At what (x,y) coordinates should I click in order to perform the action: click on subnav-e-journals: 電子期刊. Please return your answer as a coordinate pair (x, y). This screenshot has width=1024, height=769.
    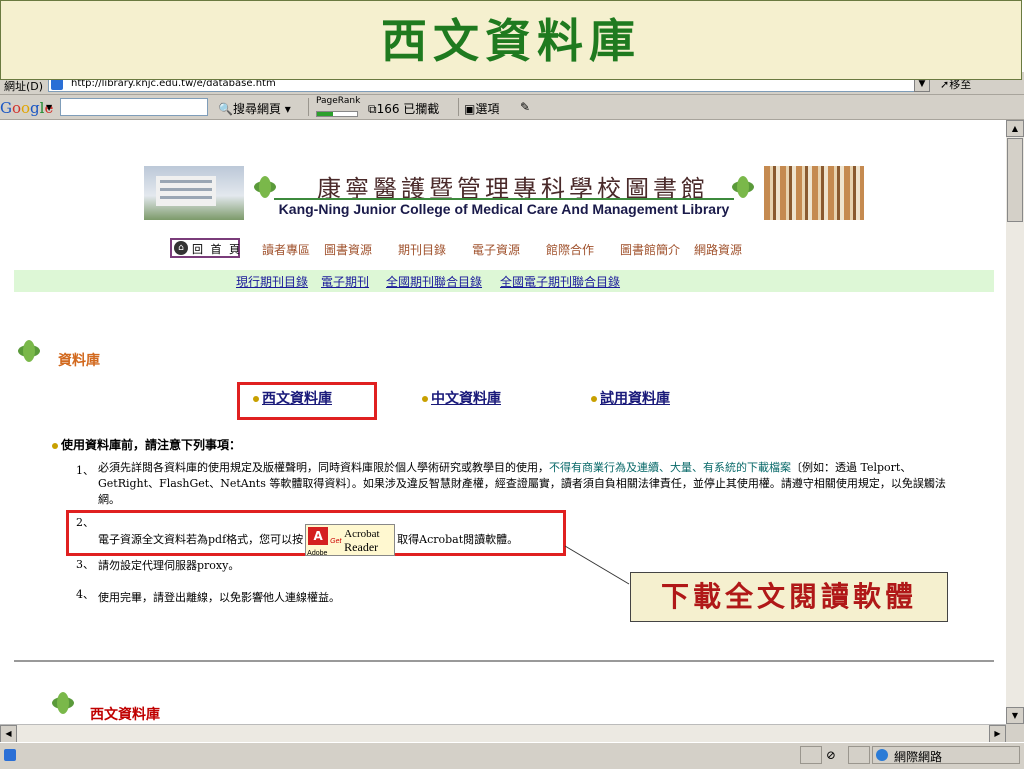
    Looking at the image, I should click on (345, 281).